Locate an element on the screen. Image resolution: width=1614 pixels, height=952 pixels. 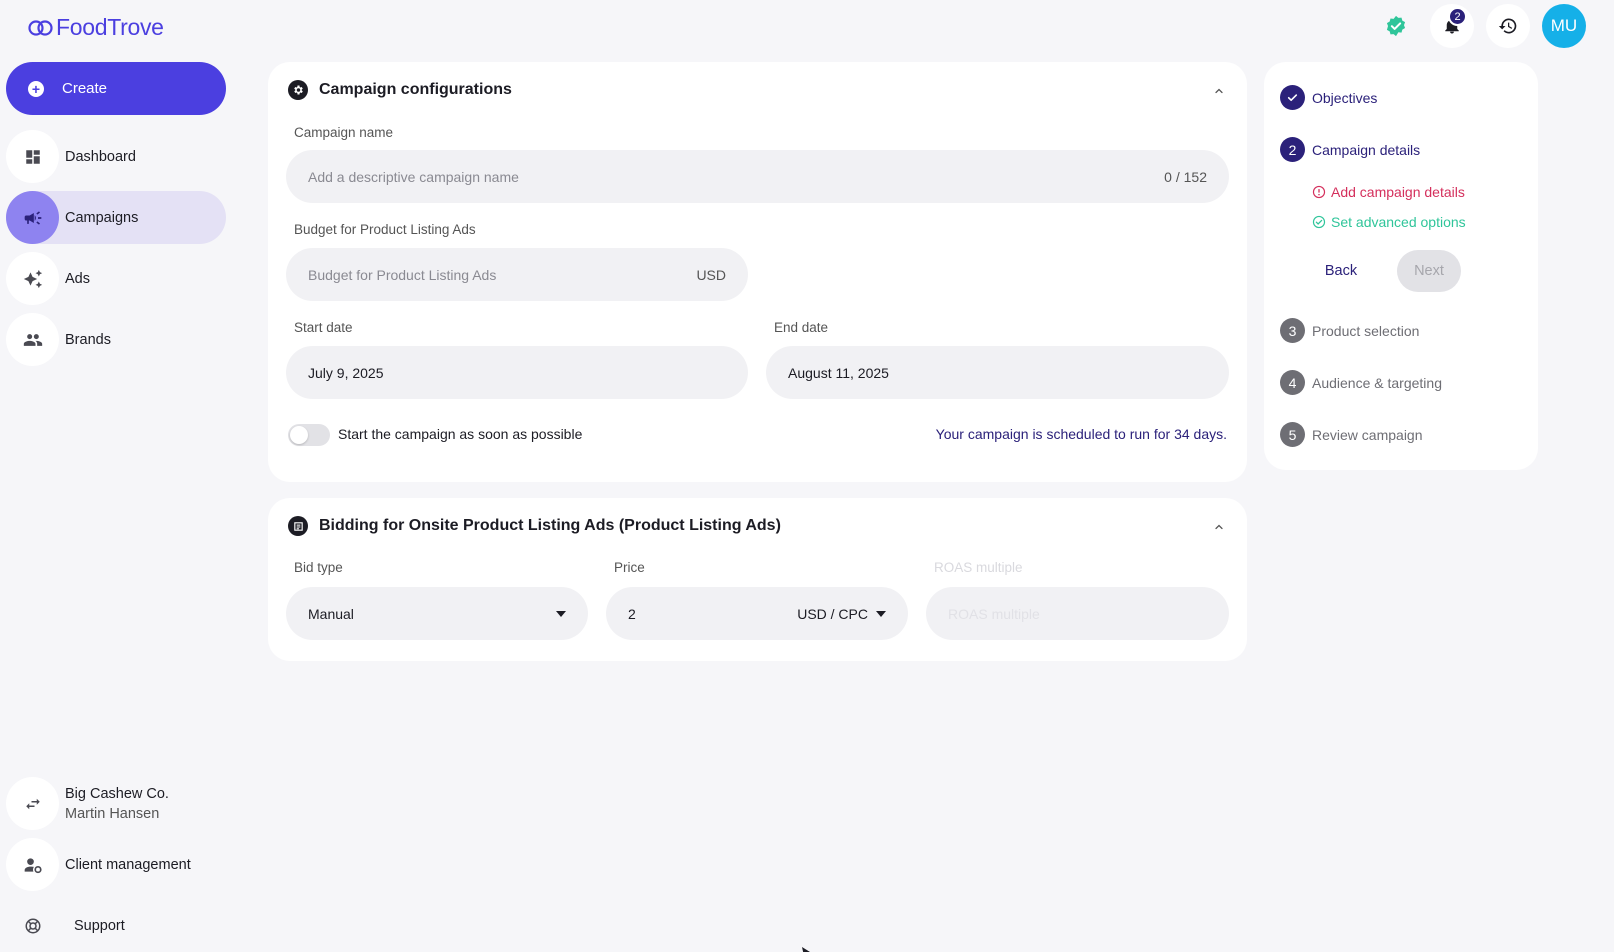
budget-input: Budget for Product Listing Ads USD is located at coordinates (517, 274).